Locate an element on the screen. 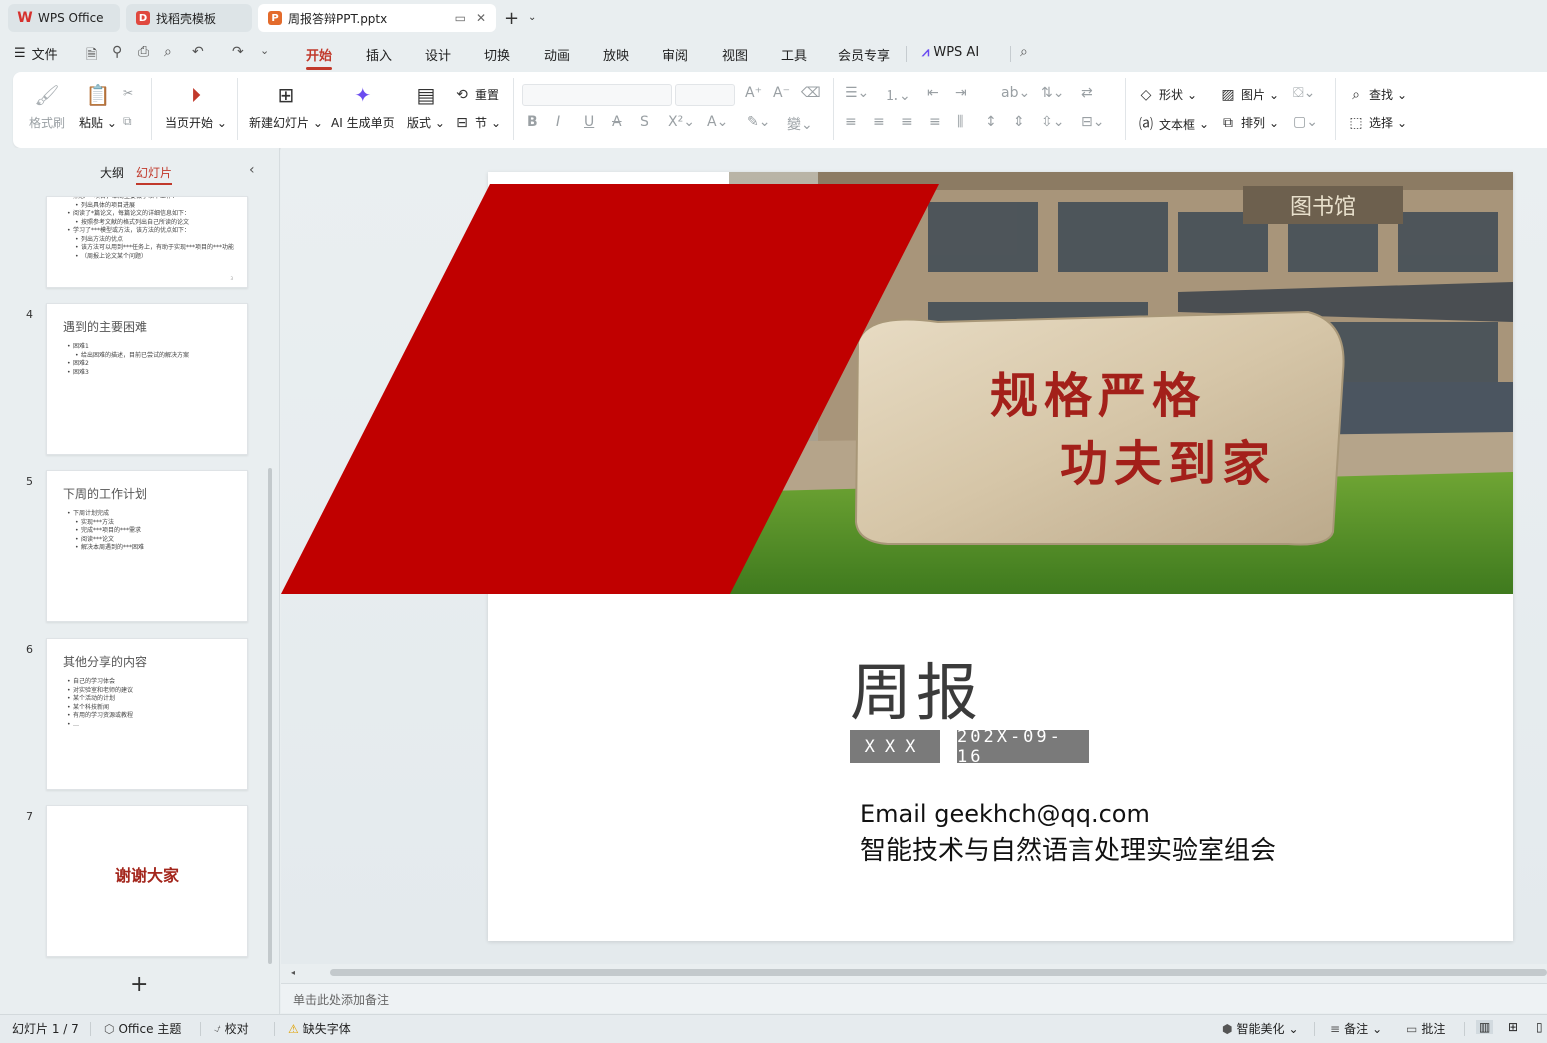  proofread-button: ⍻ 校对 is located at coordinates (231, 1028).